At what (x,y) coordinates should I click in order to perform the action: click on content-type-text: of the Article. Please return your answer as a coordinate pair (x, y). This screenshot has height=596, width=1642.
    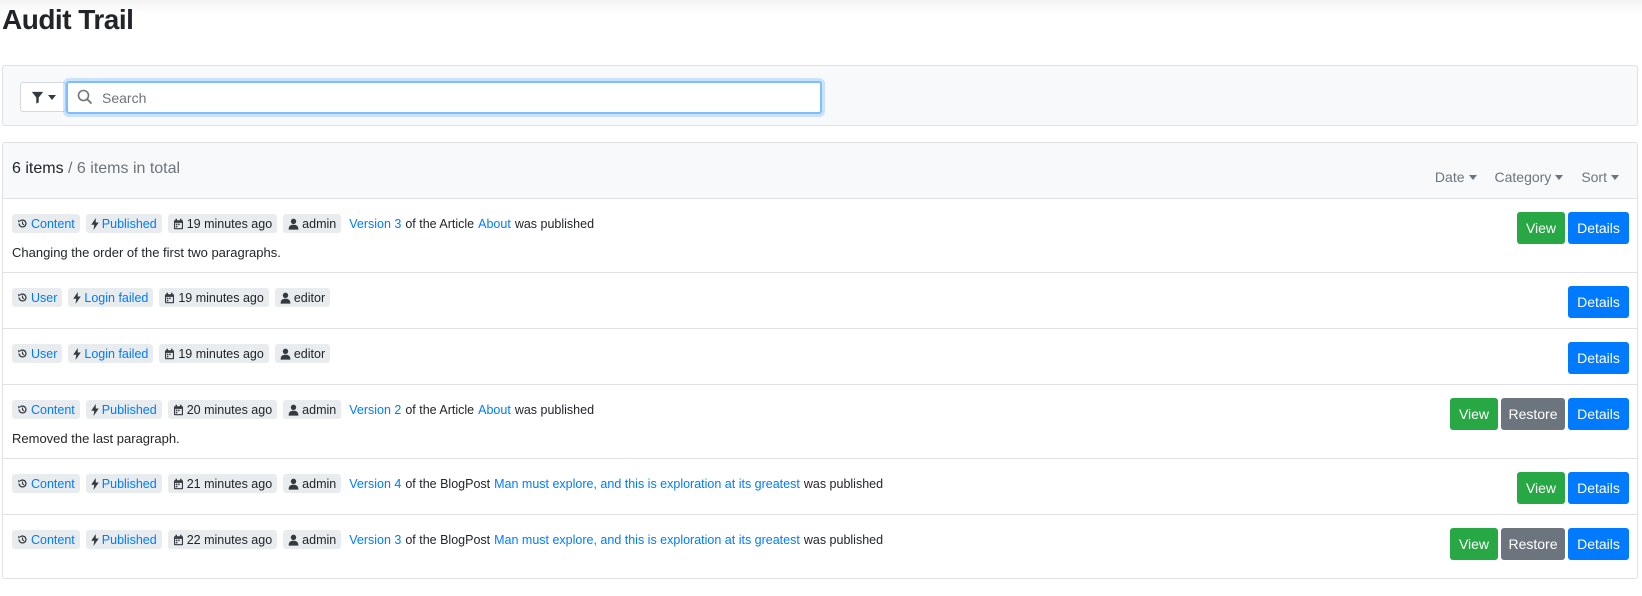
    Looking at the image, I should click on (440, 409).